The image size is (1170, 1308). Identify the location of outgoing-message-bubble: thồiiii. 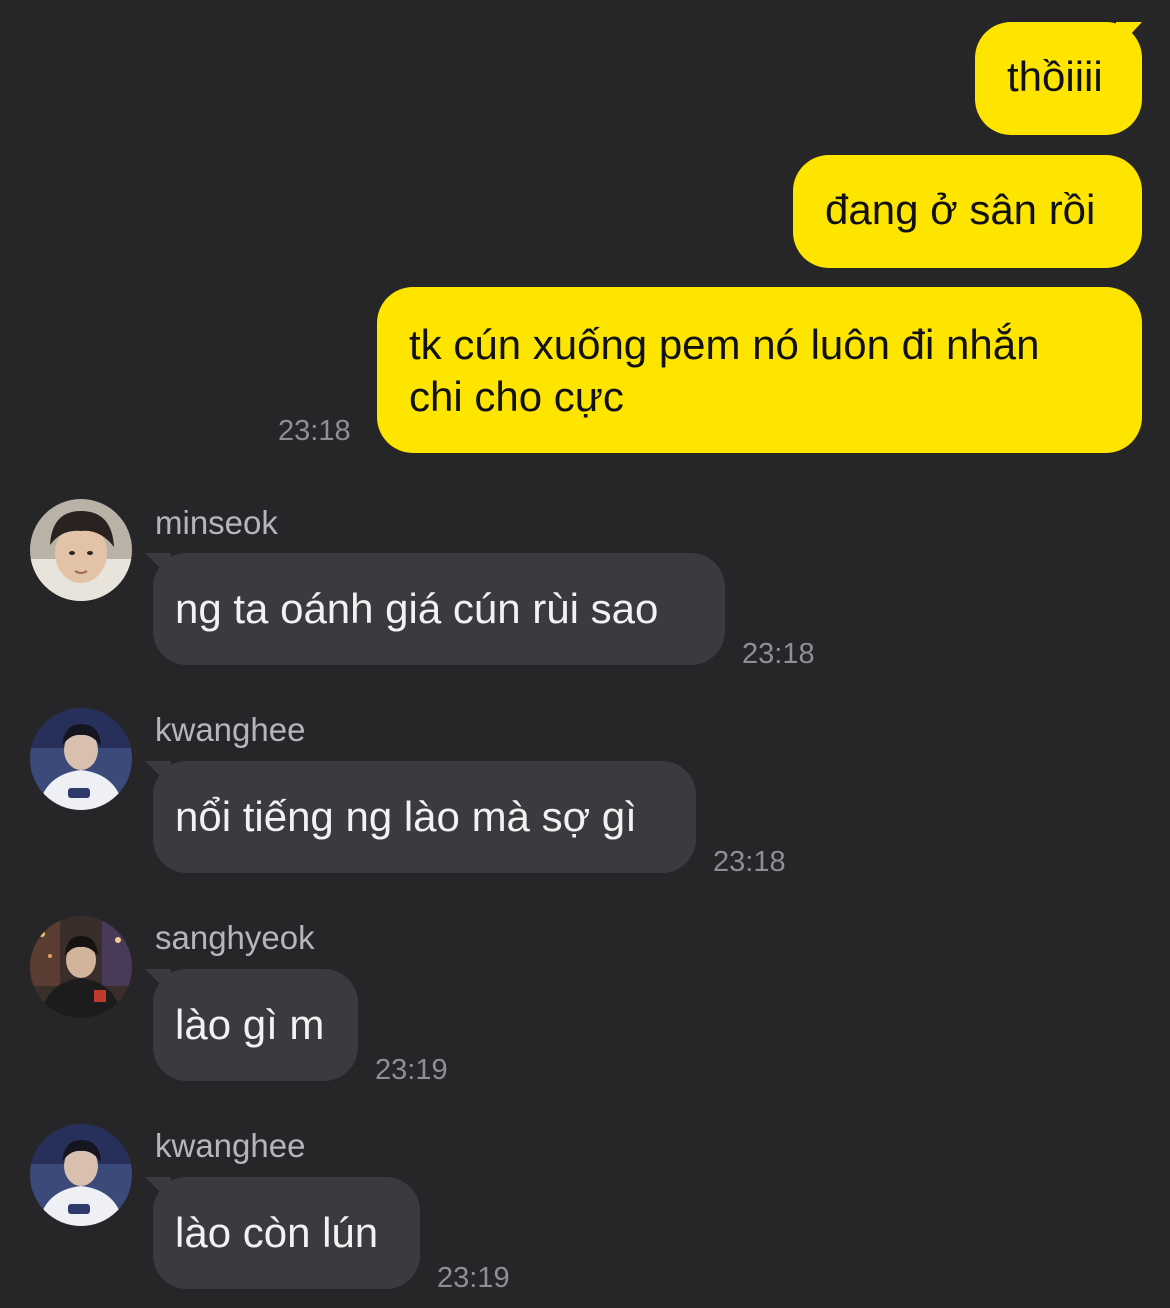
(1058, 78).